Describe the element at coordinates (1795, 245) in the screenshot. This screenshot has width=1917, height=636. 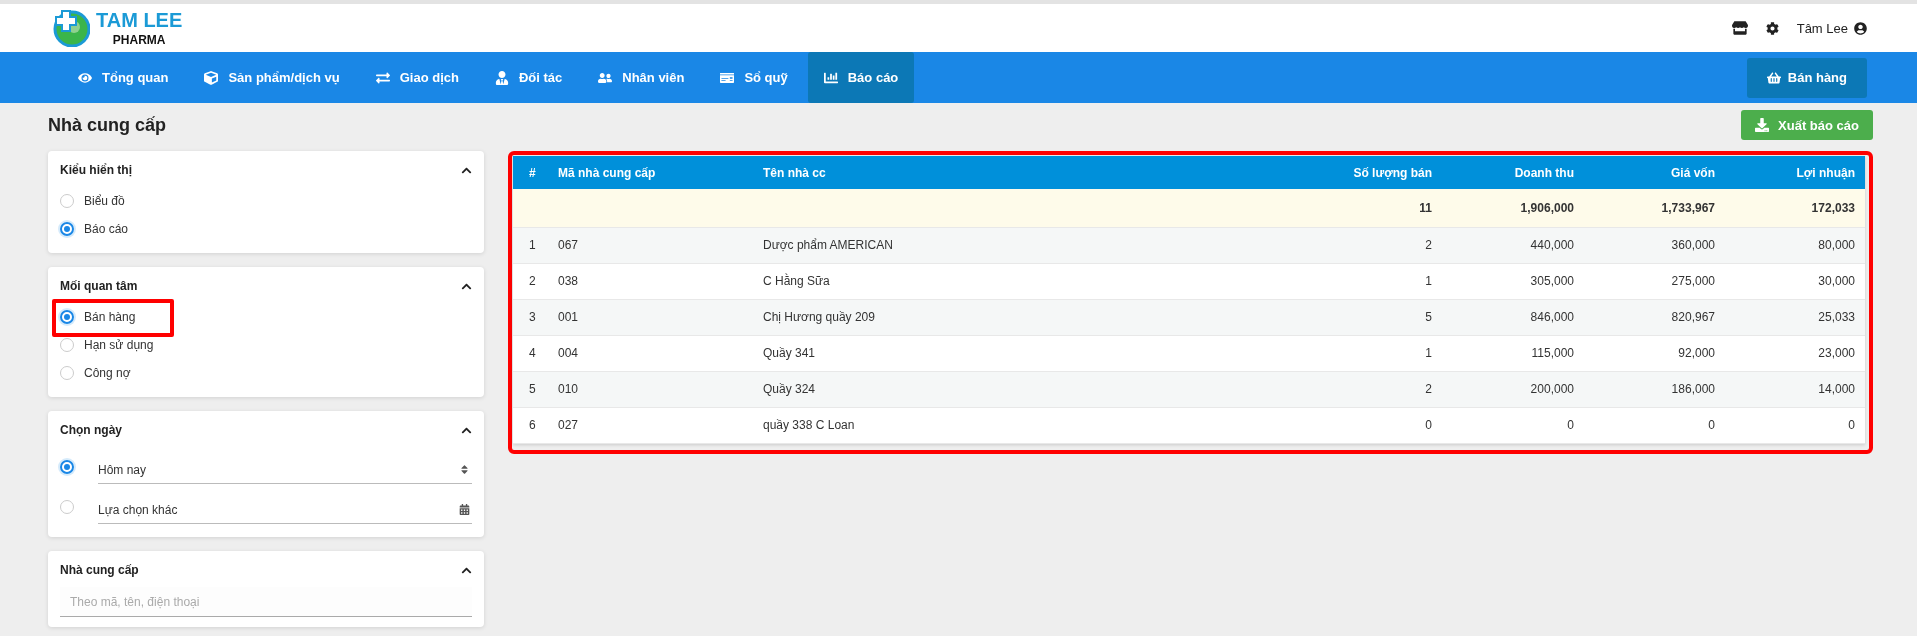
I see `table-cell: 80,000` at that location.